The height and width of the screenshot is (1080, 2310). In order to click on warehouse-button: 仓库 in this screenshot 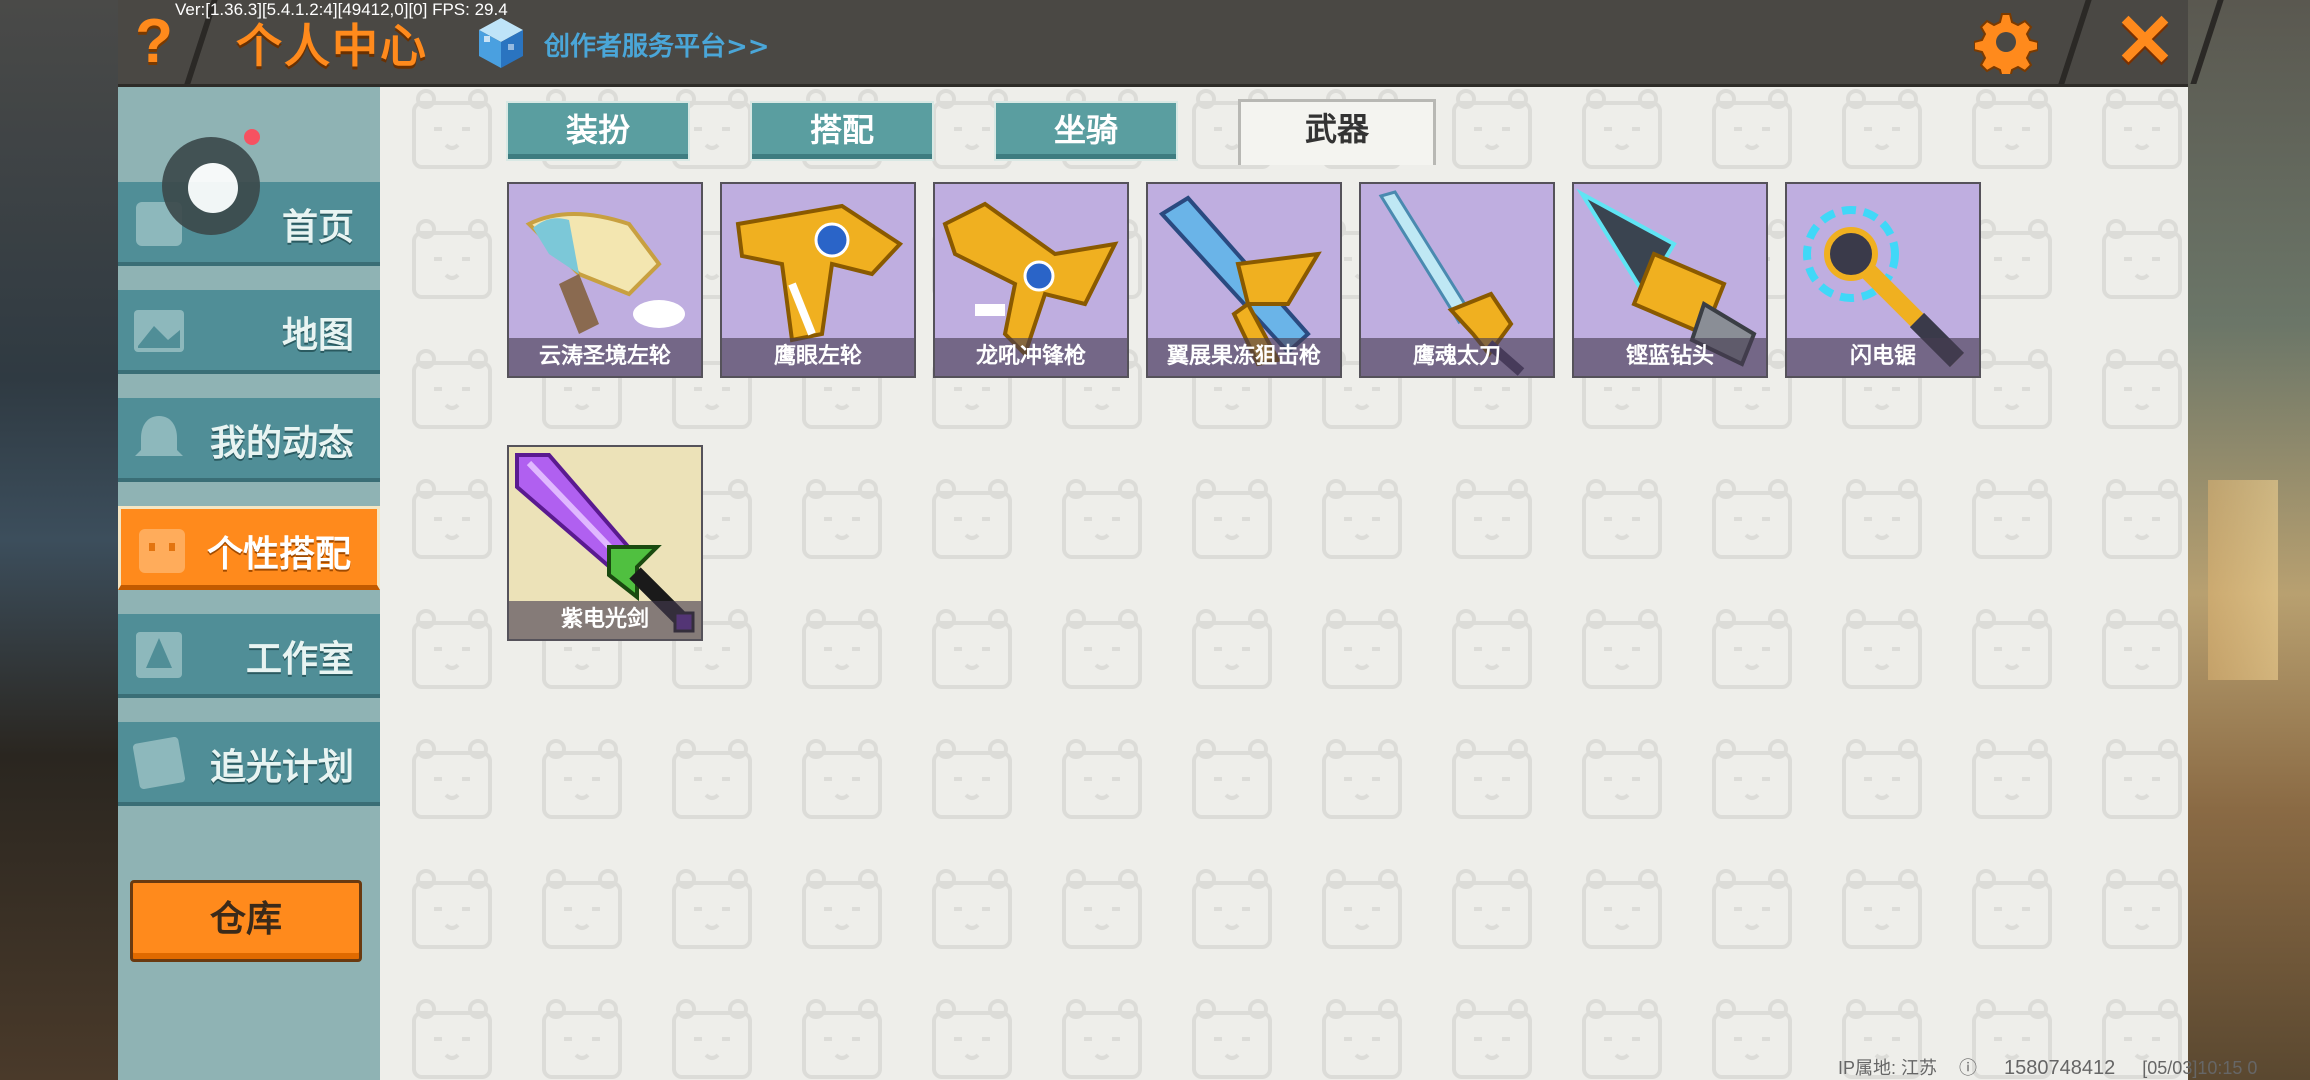, I will do `click(246, 921)`.